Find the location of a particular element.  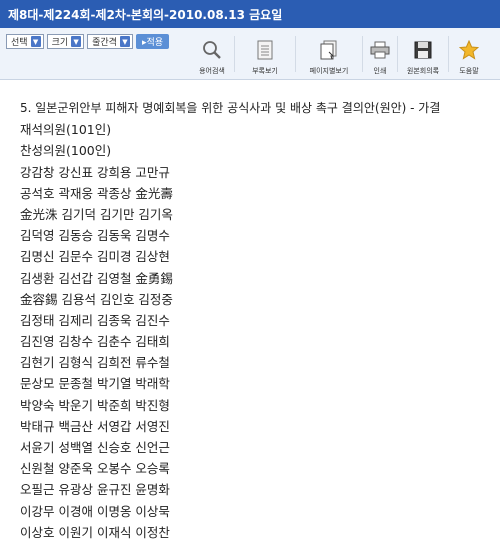

original-minutes-label: 원본회의록 is located at coordinates (423, 71).